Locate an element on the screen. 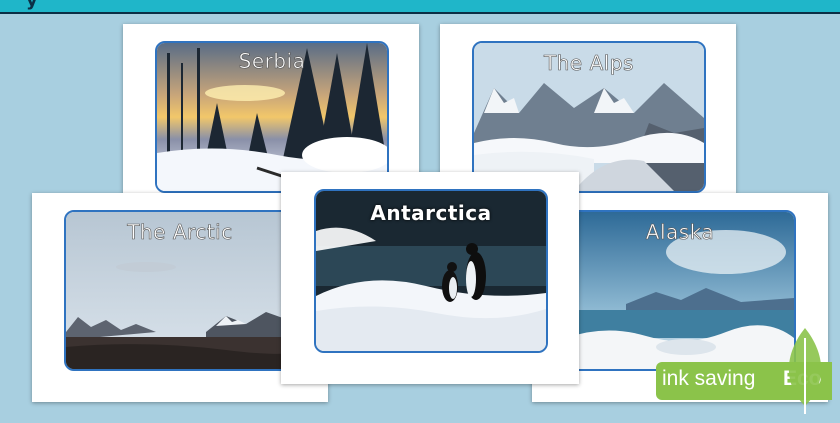  photo-serbia: Serbia is located at coordinates (272, 117).